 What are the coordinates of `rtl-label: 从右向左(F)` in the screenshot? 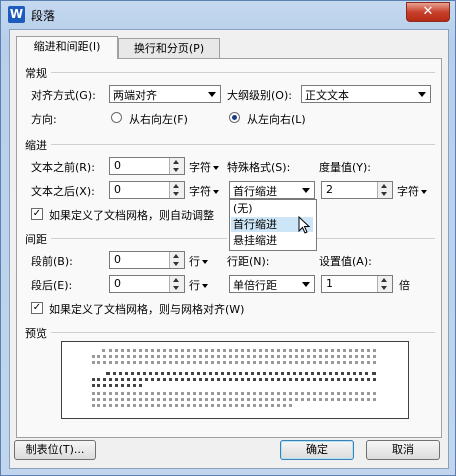 It's located at (158, 119).